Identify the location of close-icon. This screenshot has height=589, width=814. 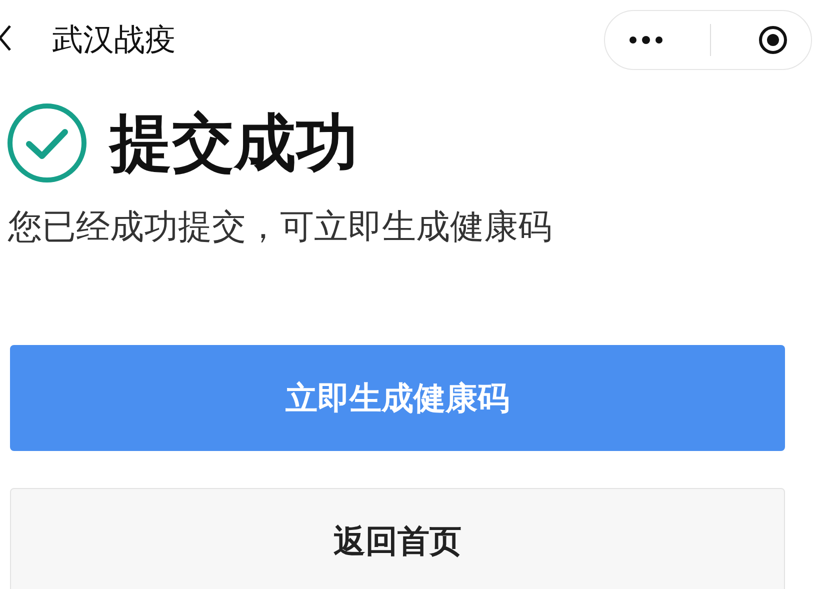
(773, 40).